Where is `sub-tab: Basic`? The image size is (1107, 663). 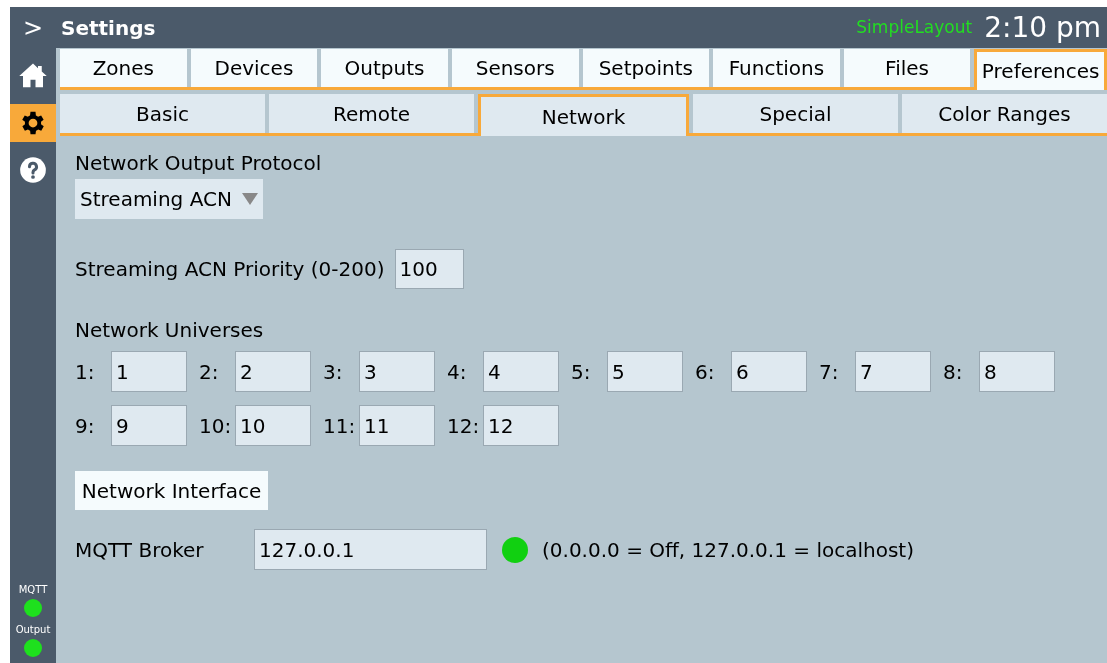
sub-tab: Basic is located at coordinates (162, 113).